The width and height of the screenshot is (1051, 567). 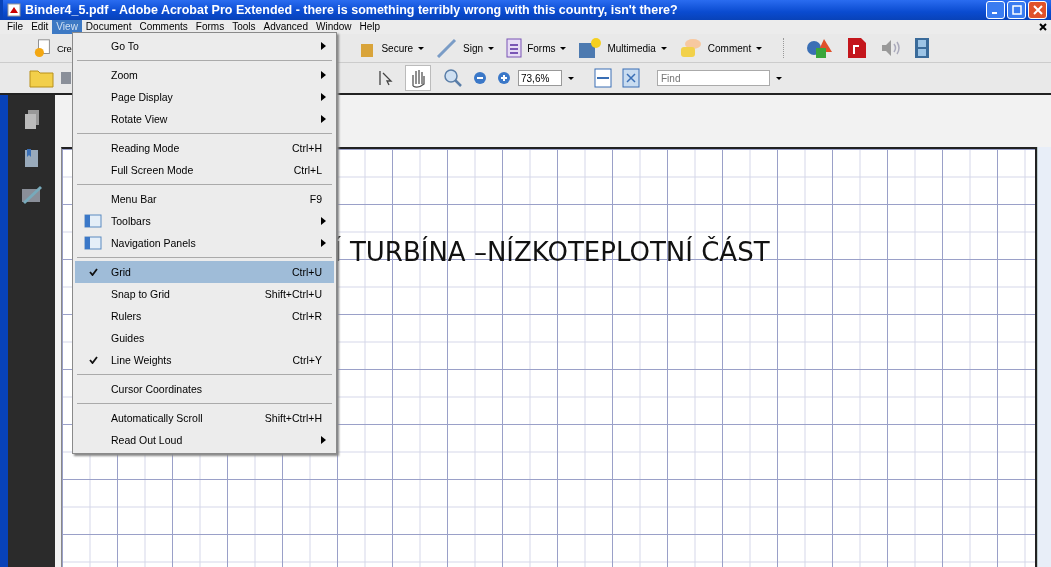 I want to click on maximize-icon, so click(x=1016, y=10).